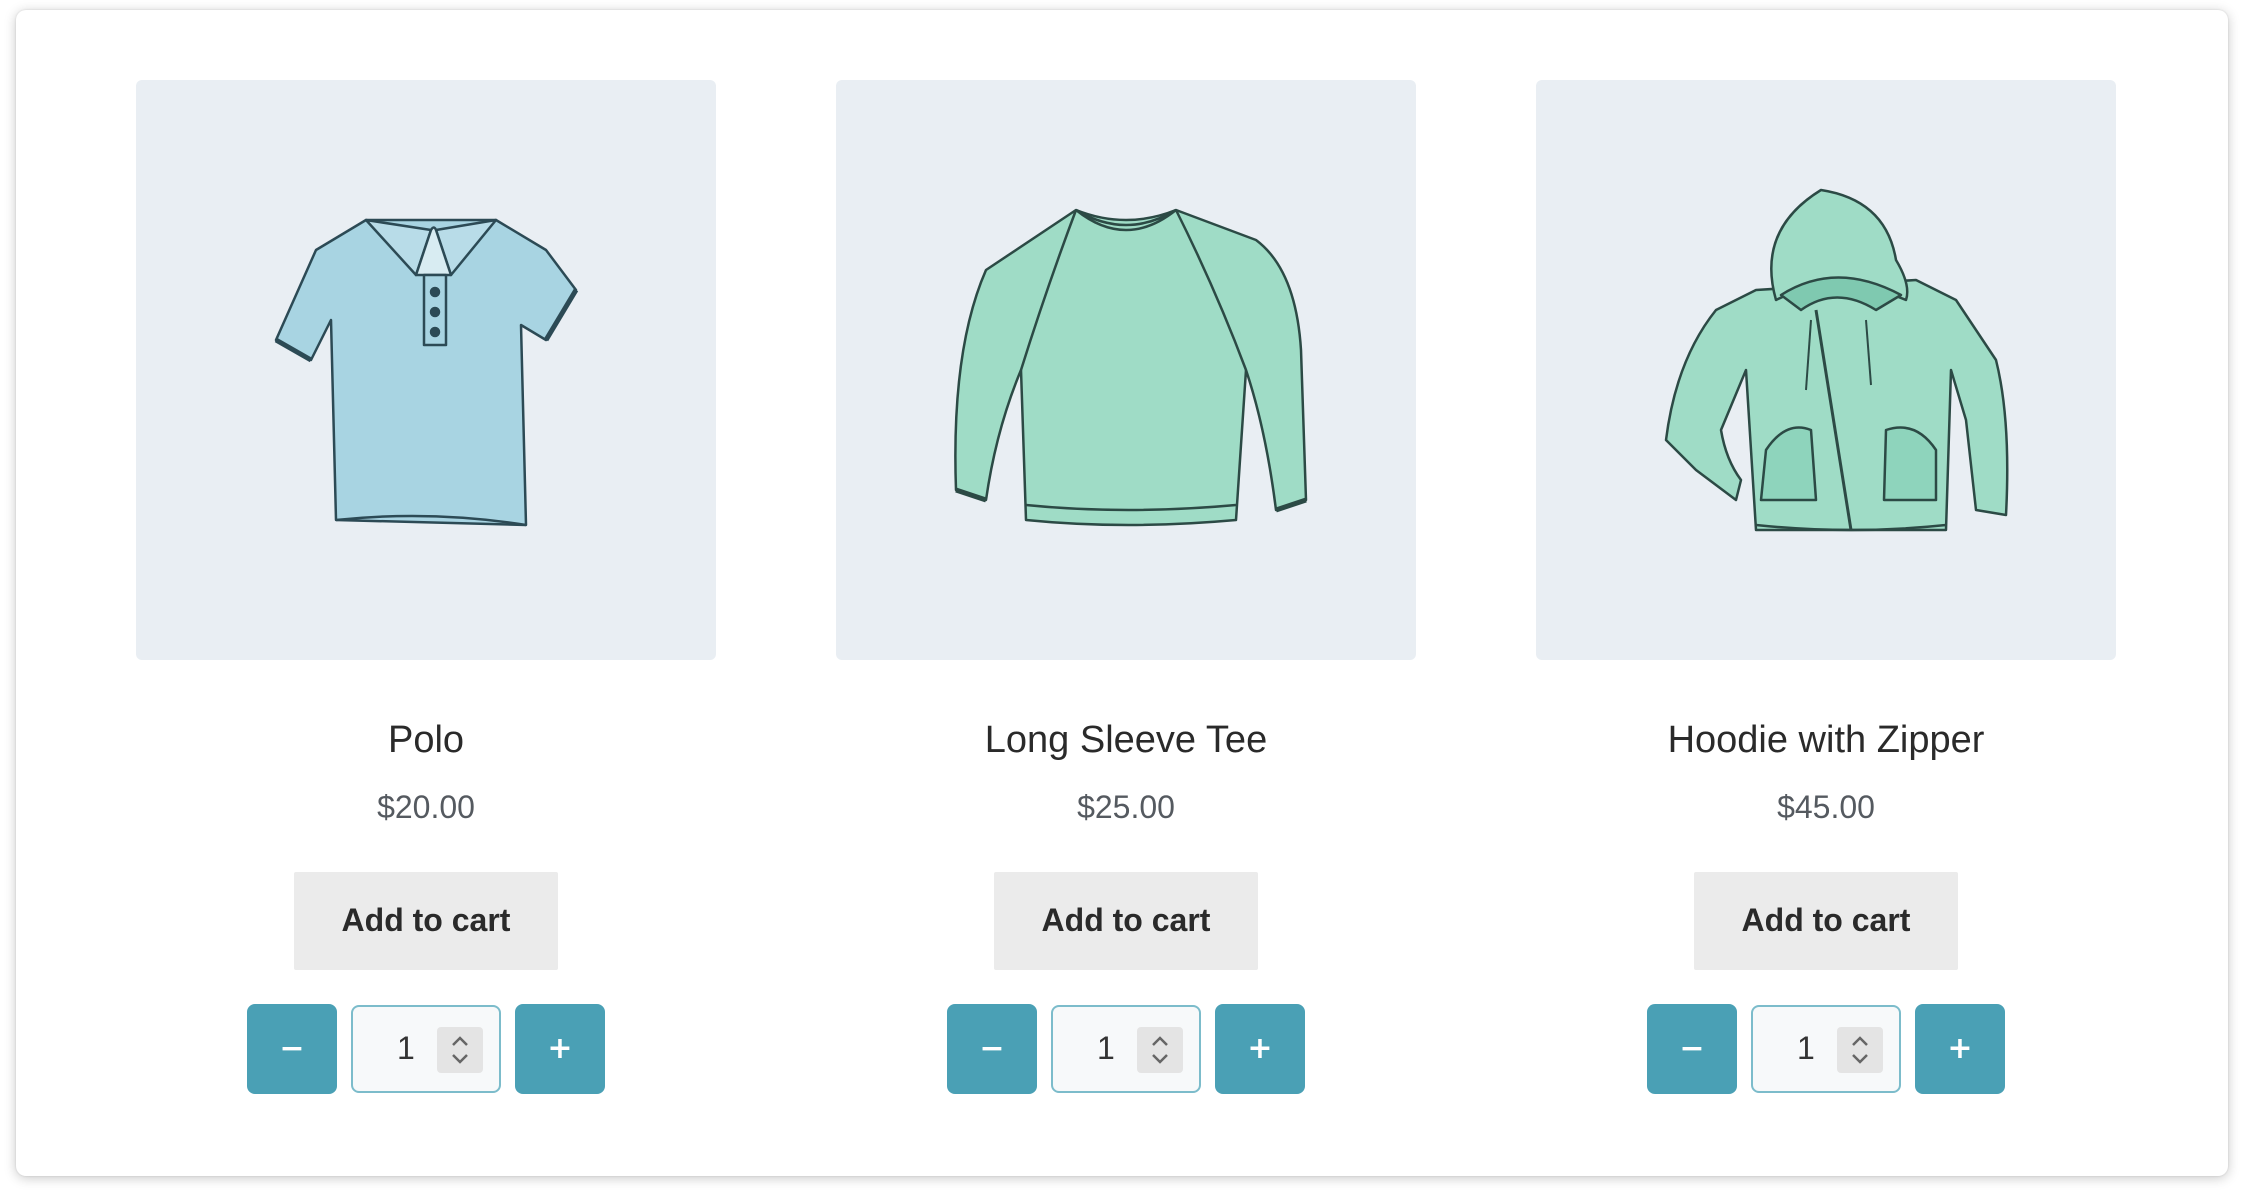 The height and width of the screenshot is (1200, 2244). I want to click on product-name: Polo, so click(426, 741).